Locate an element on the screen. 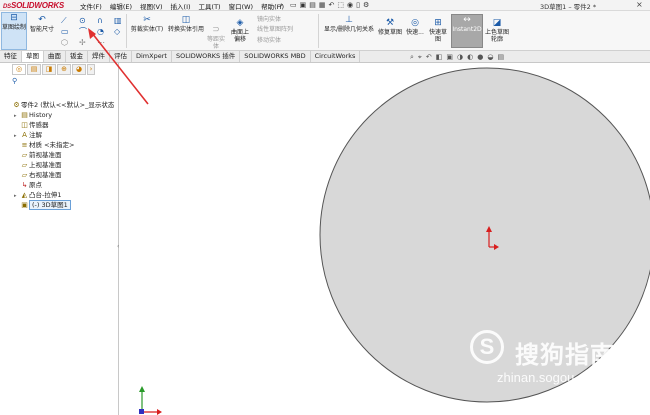  expand-tabs-icon: › is located at coordinates (91, 69).